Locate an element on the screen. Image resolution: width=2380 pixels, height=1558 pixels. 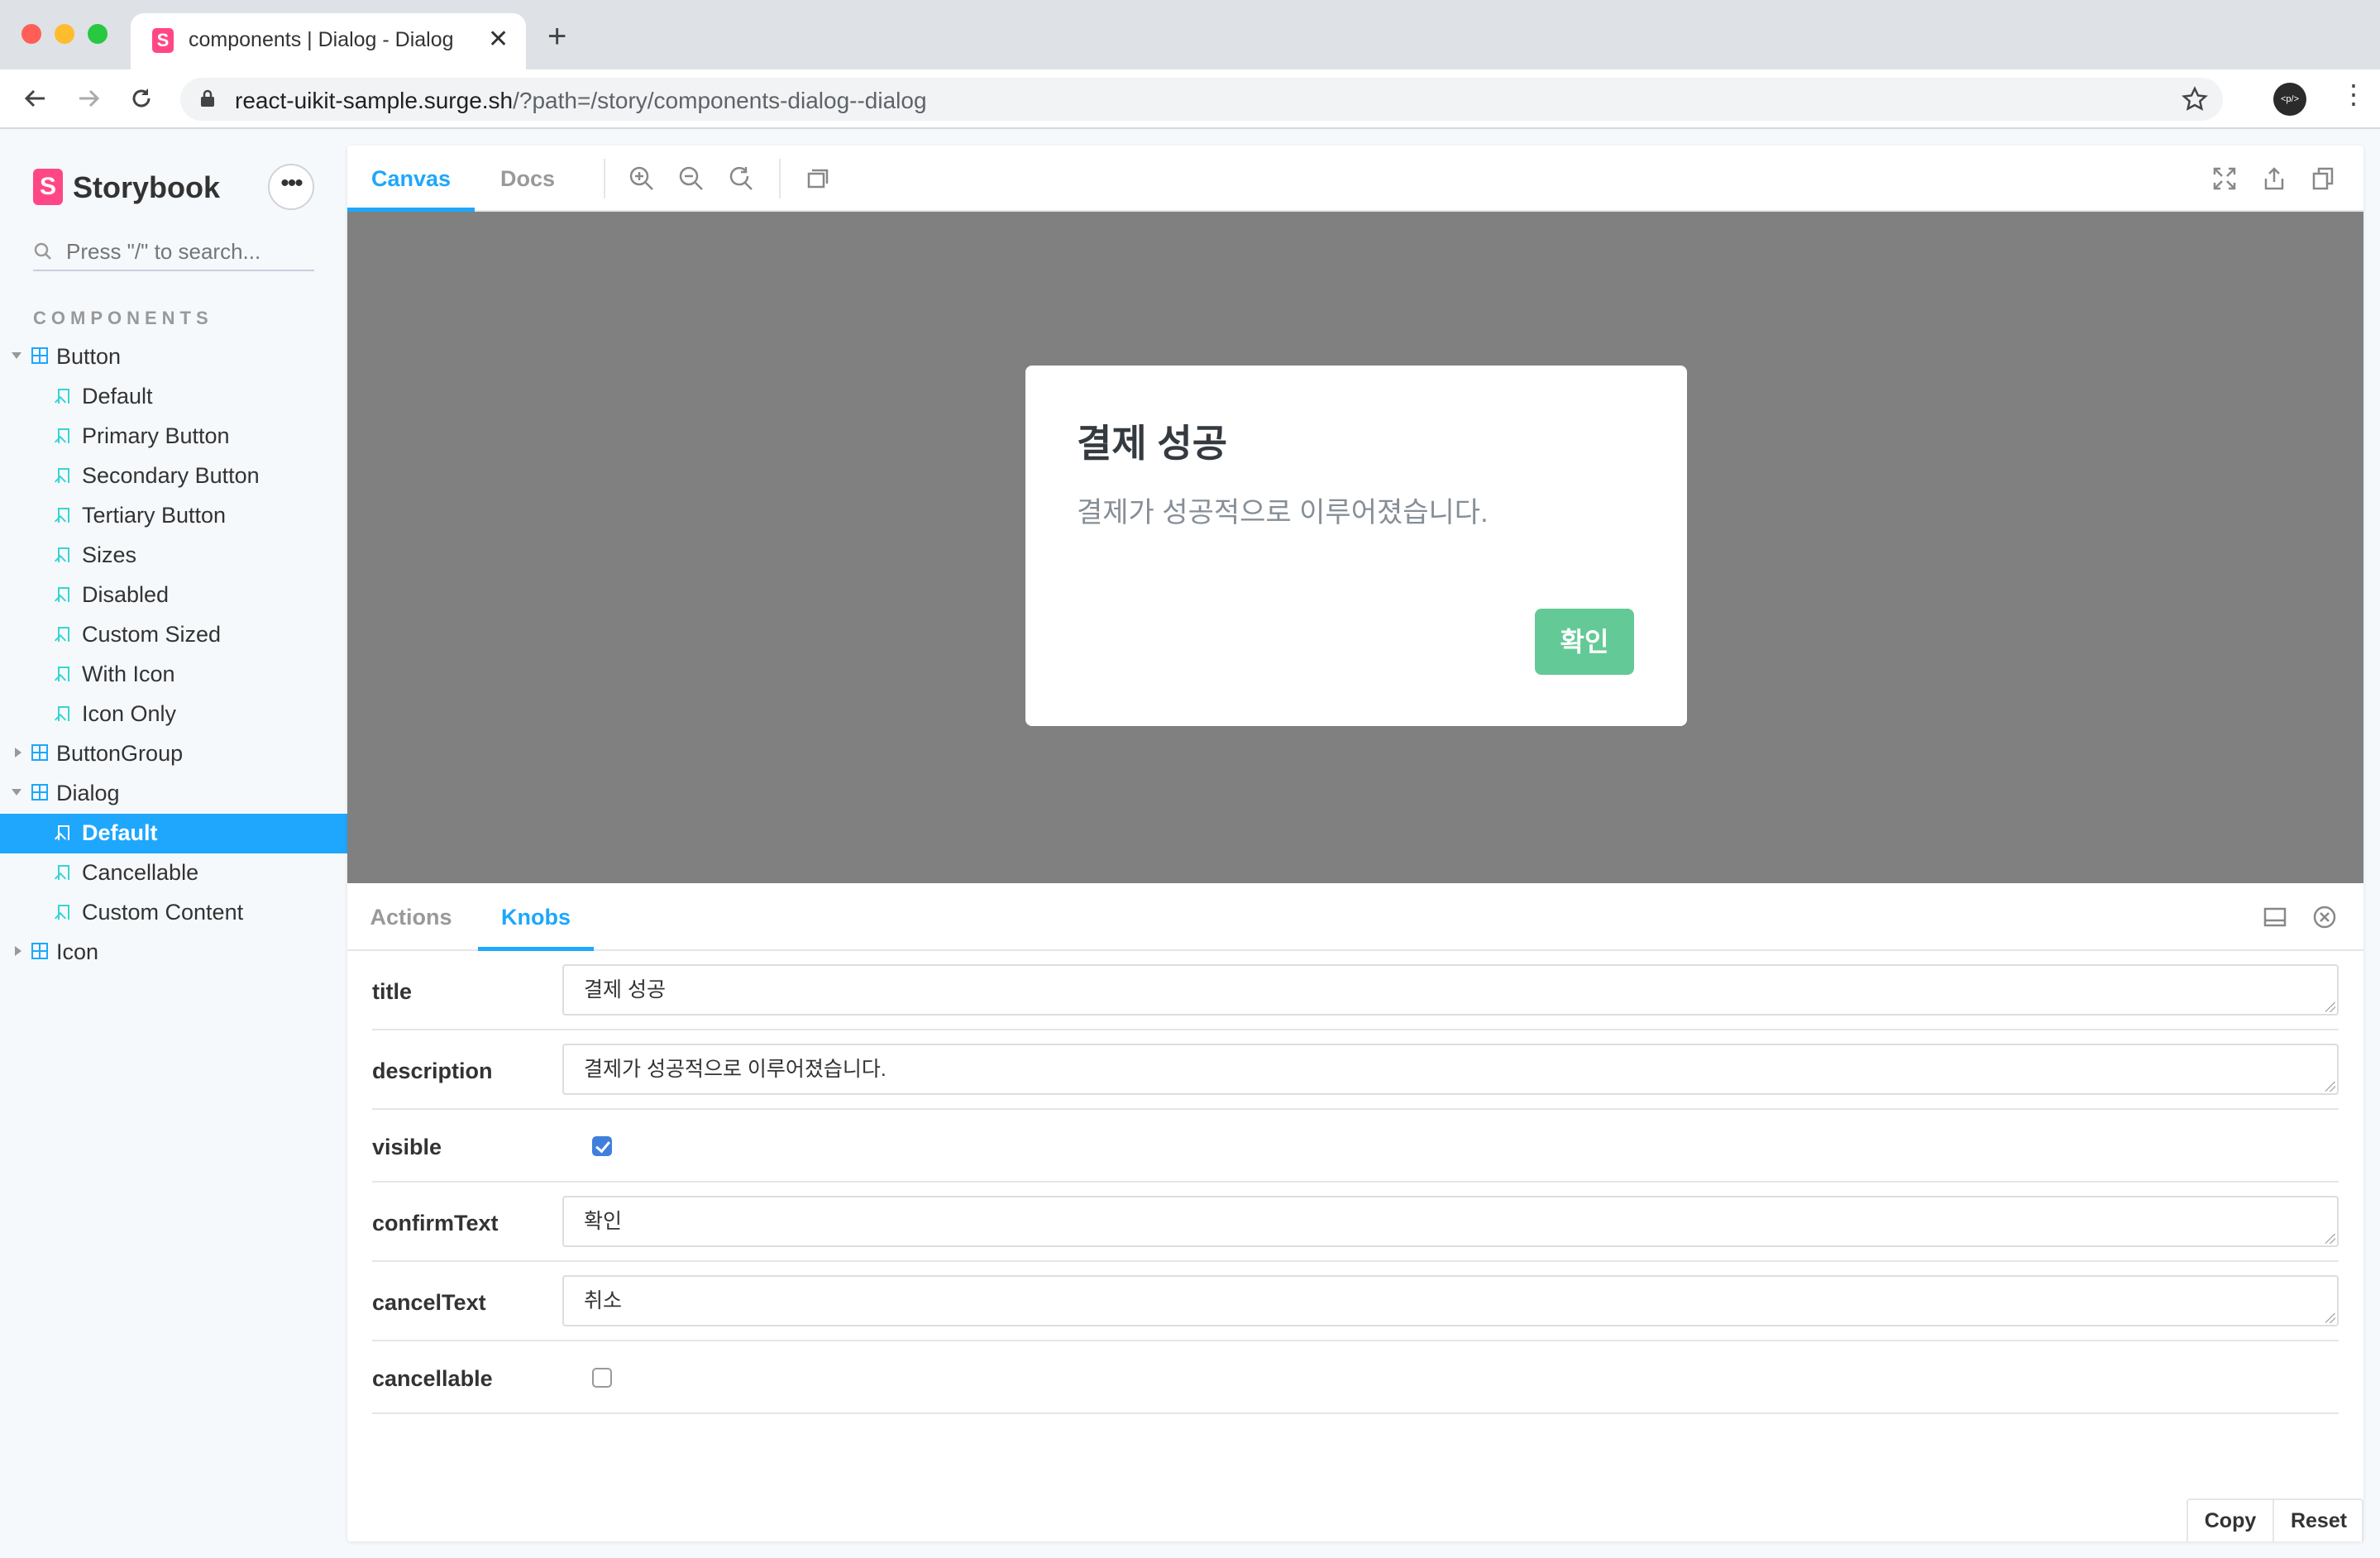
tree-component-buttongroup: ButtonGroup is located at coordinates (173, 754).